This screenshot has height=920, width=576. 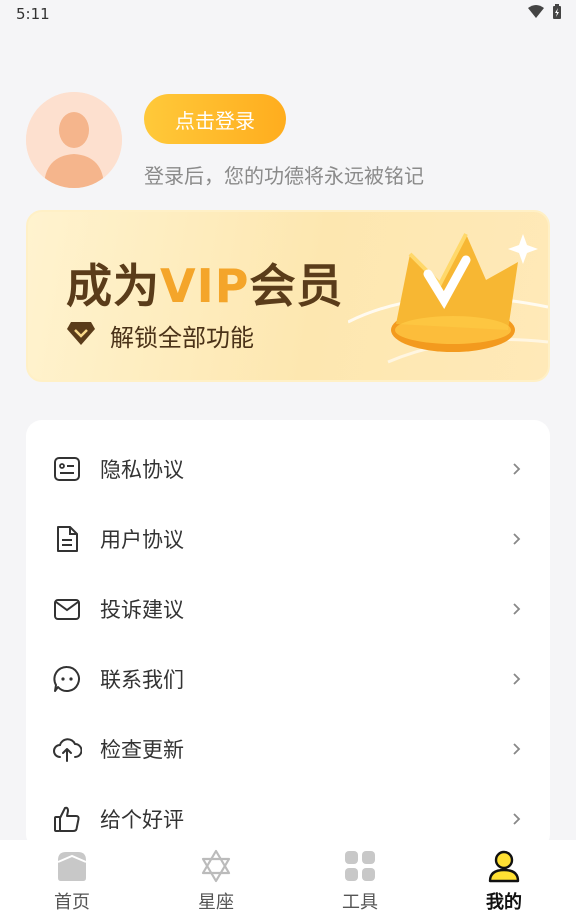 What do you see at coordinates (536, 14) in the screenshot?
I see `wifi-icon` at bounding box center [536, 14].